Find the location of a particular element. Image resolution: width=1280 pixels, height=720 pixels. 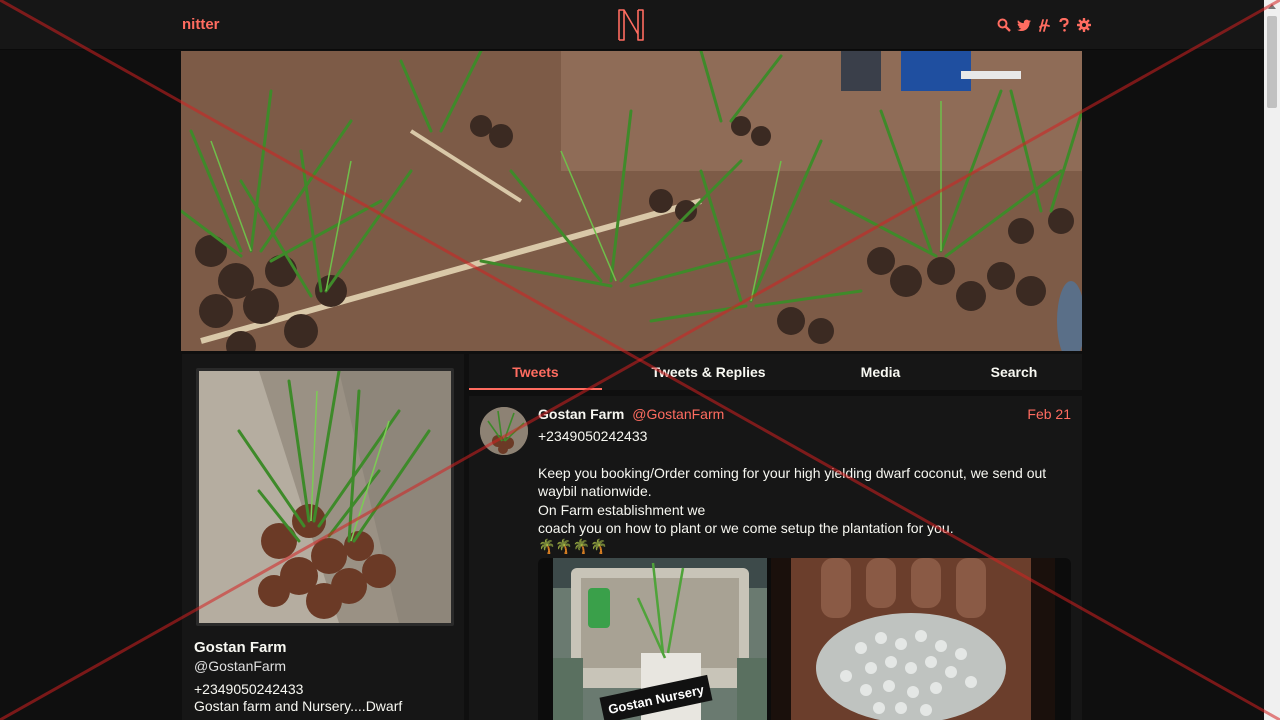

tweet-avatar is located at coordinates (504, 431).